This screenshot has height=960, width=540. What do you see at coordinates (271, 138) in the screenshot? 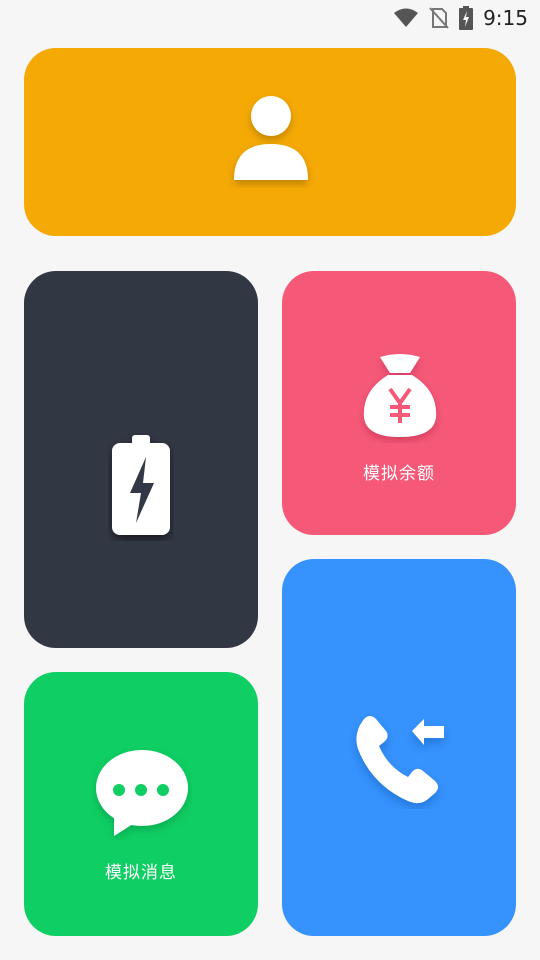
I see `user-icon` at bounding box center [271, 138].